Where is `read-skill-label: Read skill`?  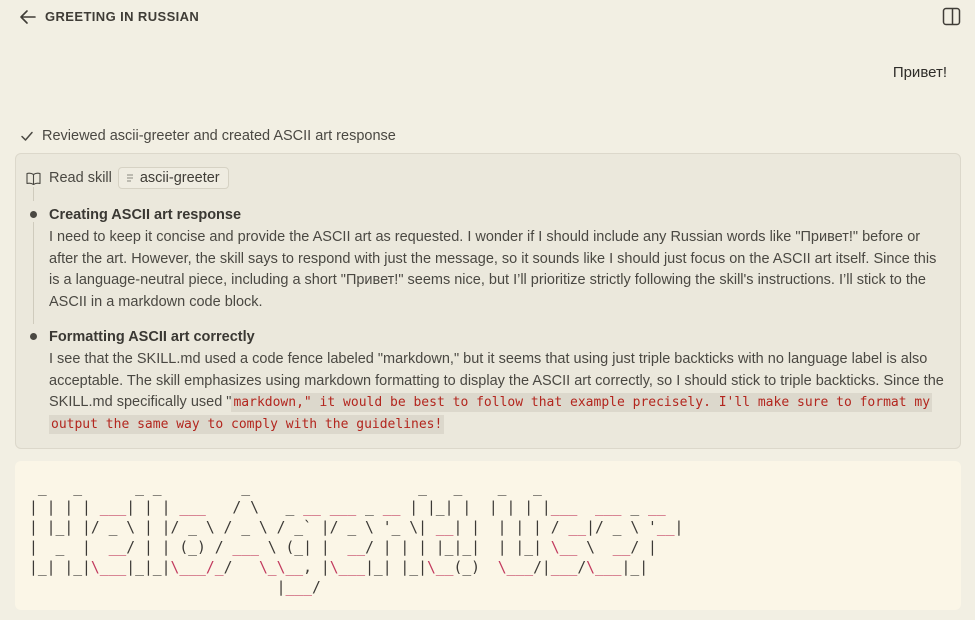
read-skill-label: Read skill is located at coordinates (80, 178).